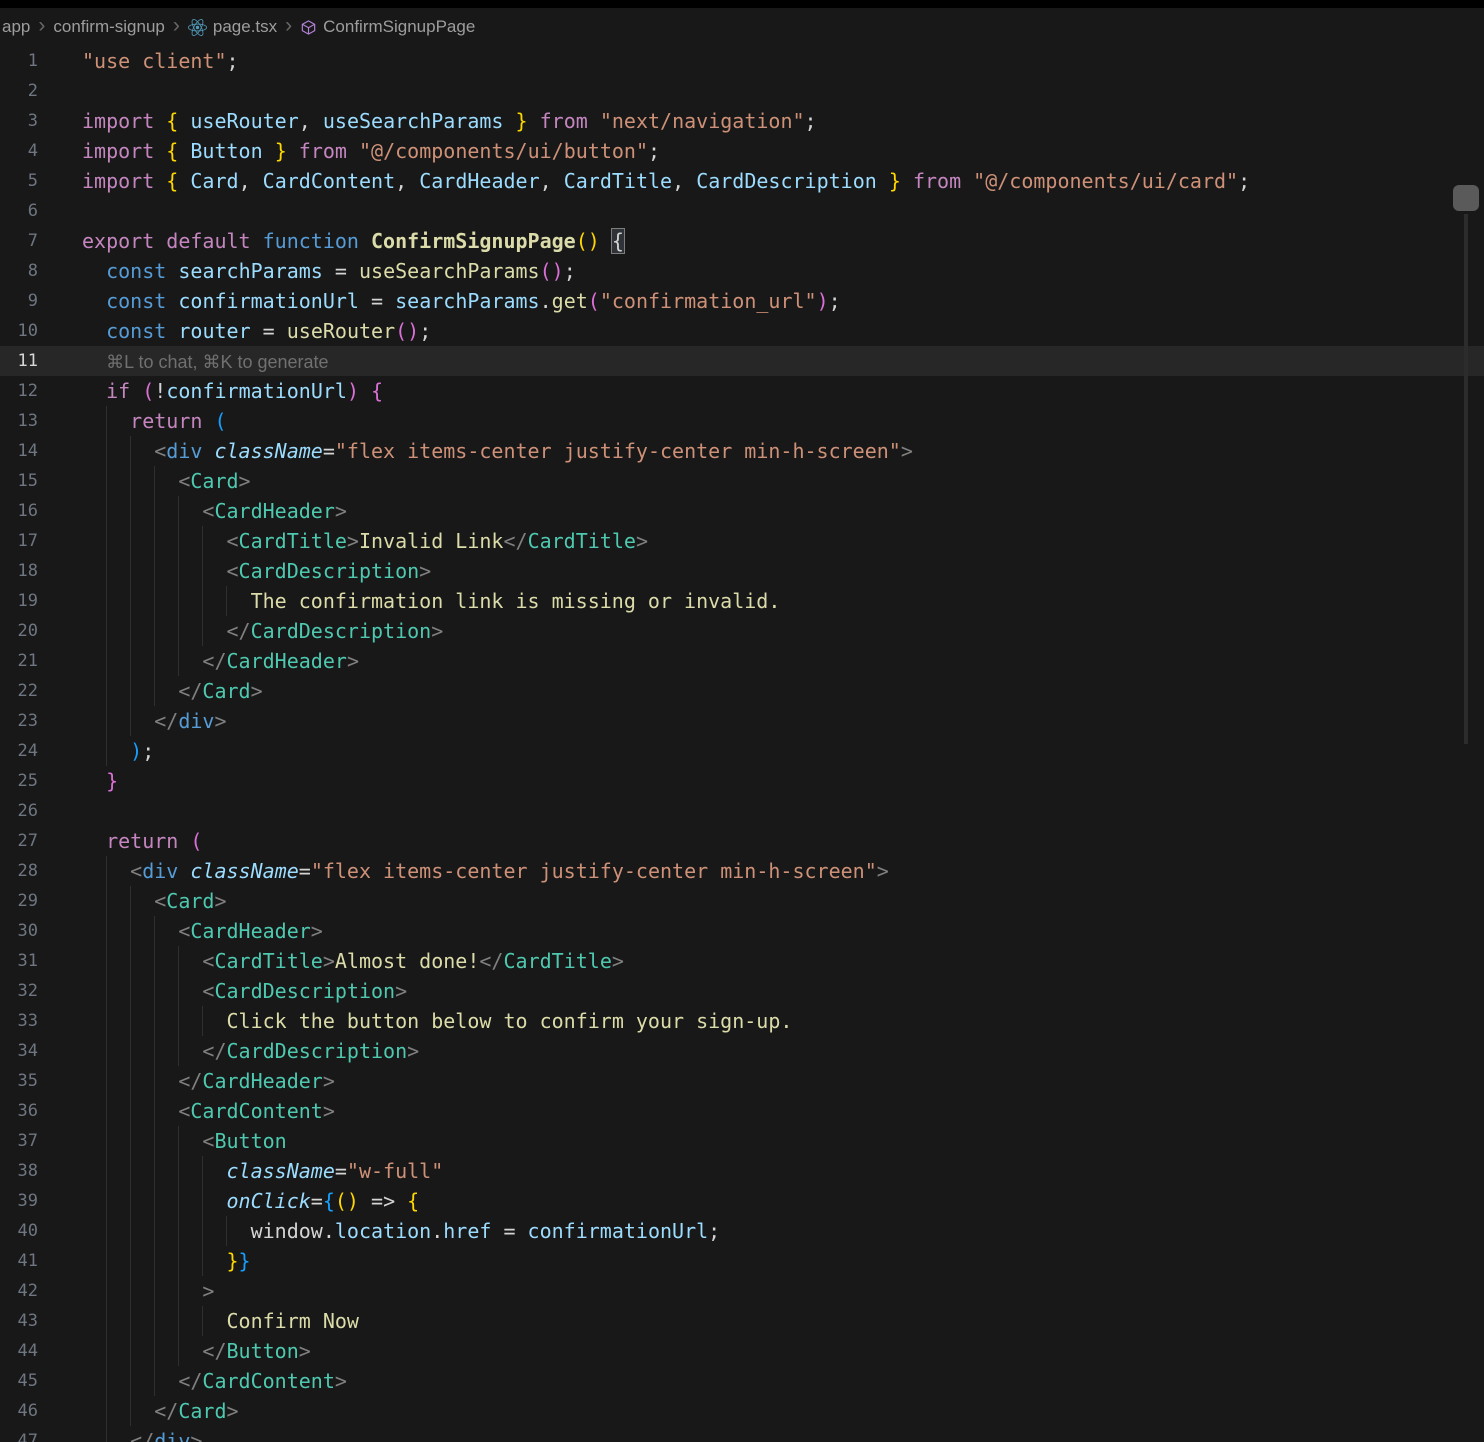 This screenshot has width=1484, height=1442. I want to click on code-line-1: 1 "use client";, so click(742, 61).